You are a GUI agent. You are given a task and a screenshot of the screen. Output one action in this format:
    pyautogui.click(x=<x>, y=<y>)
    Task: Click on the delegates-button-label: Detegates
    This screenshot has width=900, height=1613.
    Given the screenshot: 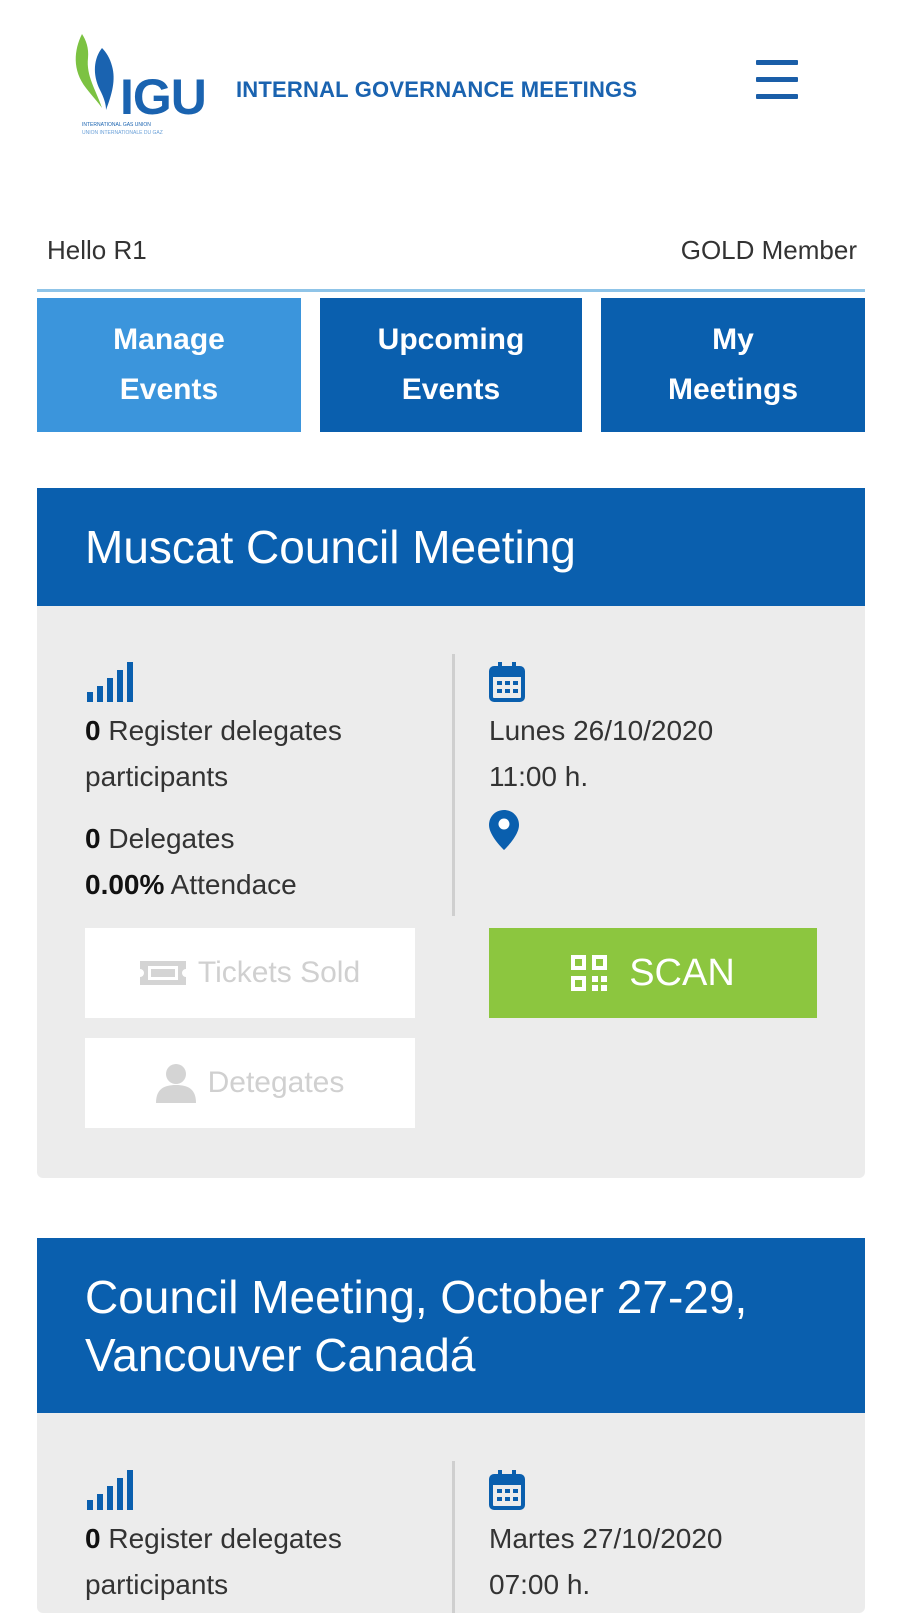 What is the action you would take?
    pyautogui.click(x=276, y=1082)
    